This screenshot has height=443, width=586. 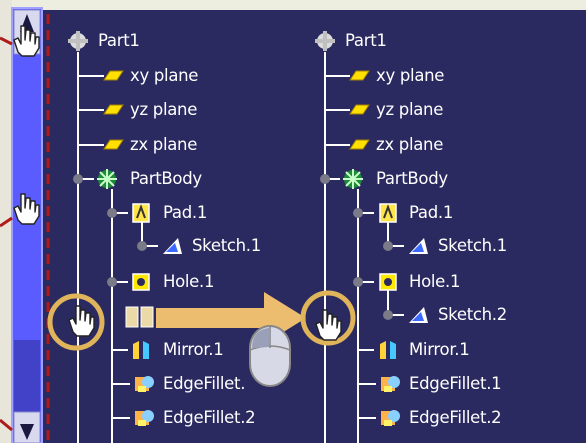 What do you see at coordinates (139, 317) in the screenshot?
I see `dragged-sketch-ghost` at bounding box center [139, 317].